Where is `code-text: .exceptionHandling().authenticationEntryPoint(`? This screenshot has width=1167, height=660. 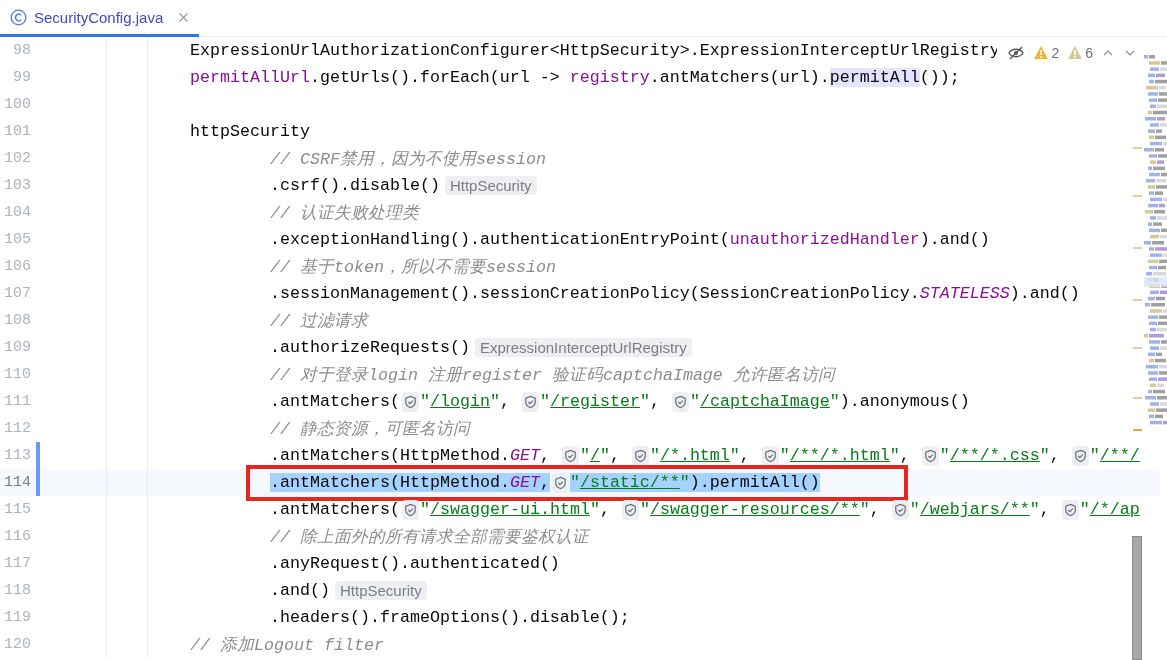
code-text: .exceptionHandling().authenticationEntryPoint( is located at coordinates (500, 239).